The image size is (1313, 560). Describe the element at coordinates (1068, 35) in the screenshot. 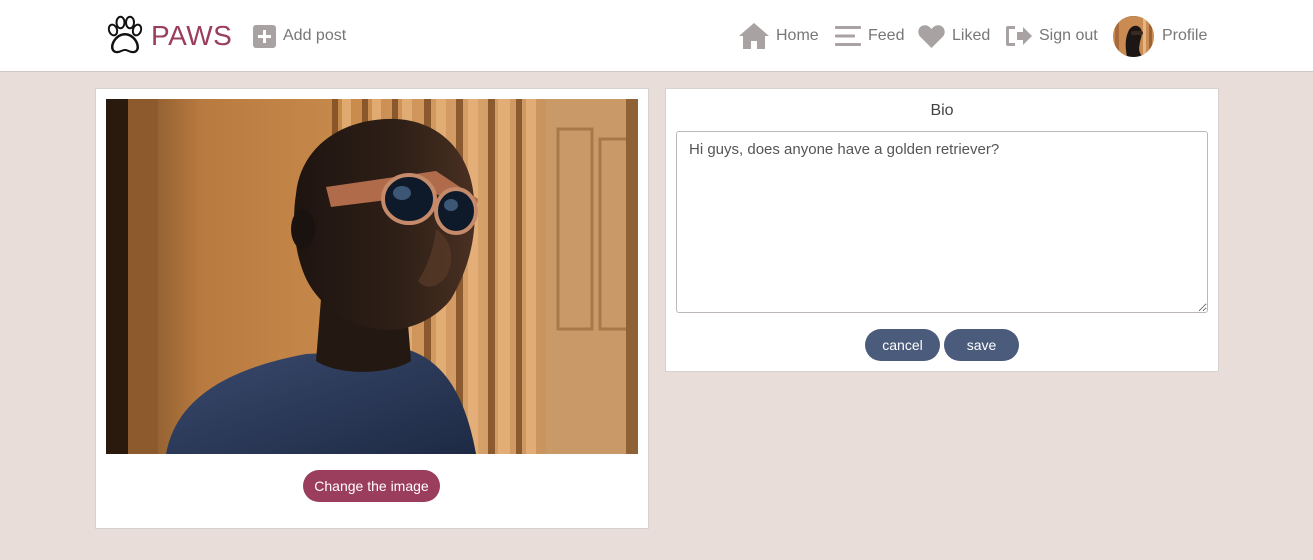

I see `nav-sign-out-label: Sign out` at that location.